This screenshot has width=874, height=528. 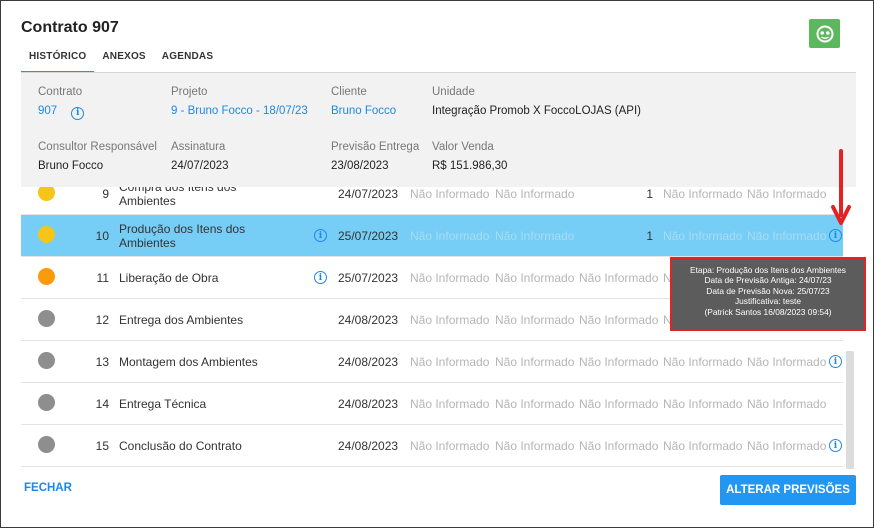 I want to click on step-name: Montagem dos Ambientes, so click(x=188, y=362).